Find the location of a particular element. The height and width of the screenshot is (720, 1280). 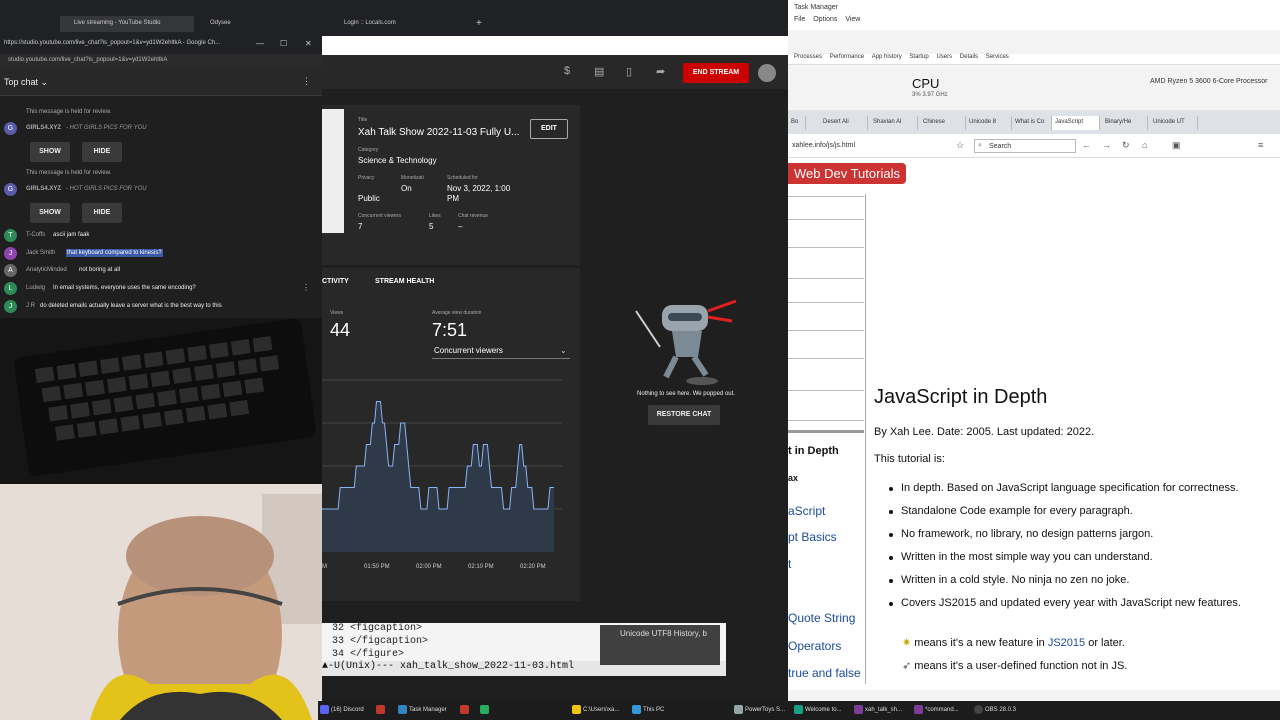

edit-button: EDIT is located at coordinates (549, 129).